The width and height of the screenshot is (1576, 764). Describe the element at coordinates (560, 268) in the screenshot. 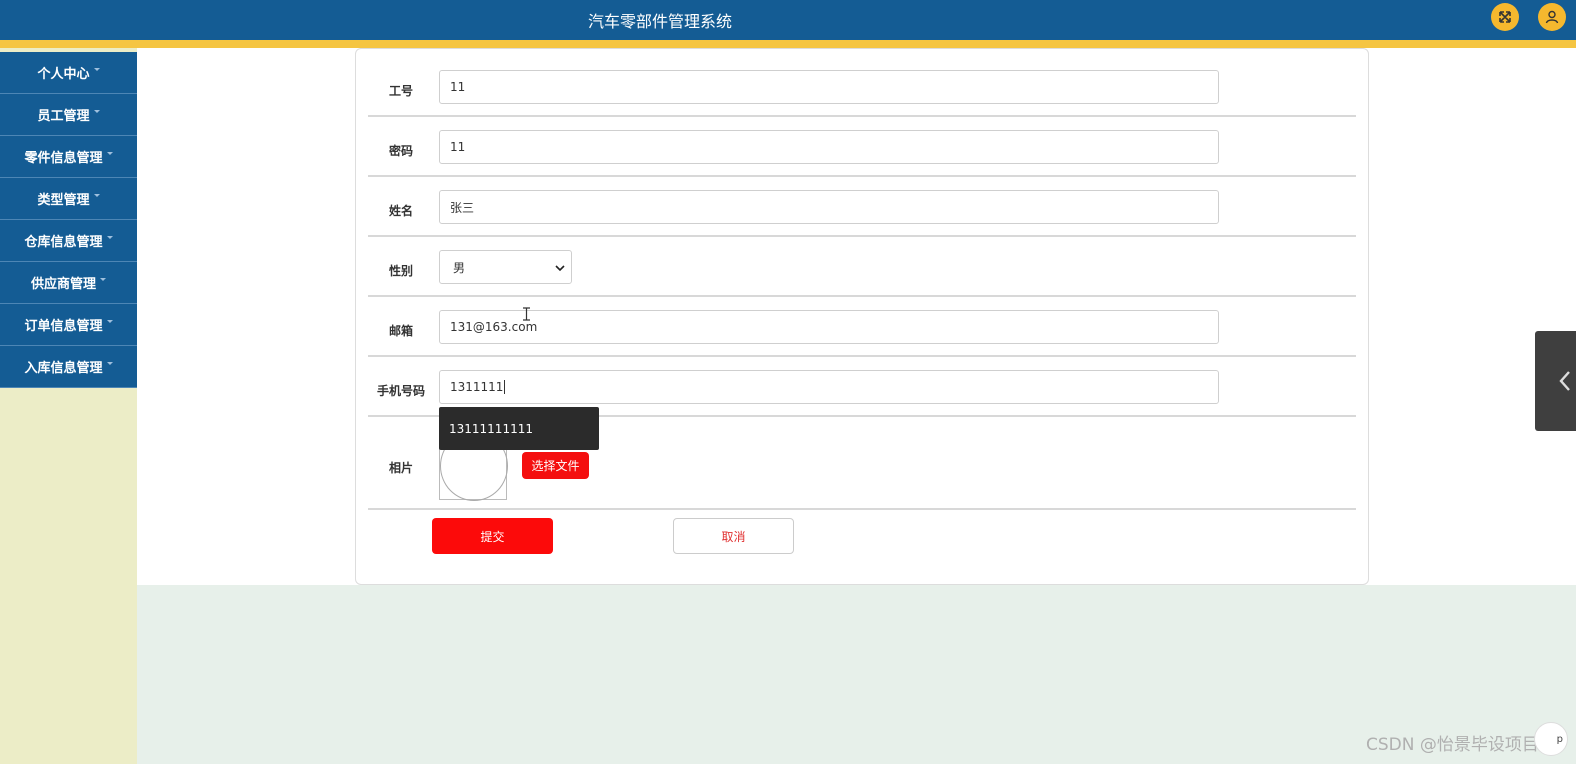

I see `chevron-down-icon` at that location.